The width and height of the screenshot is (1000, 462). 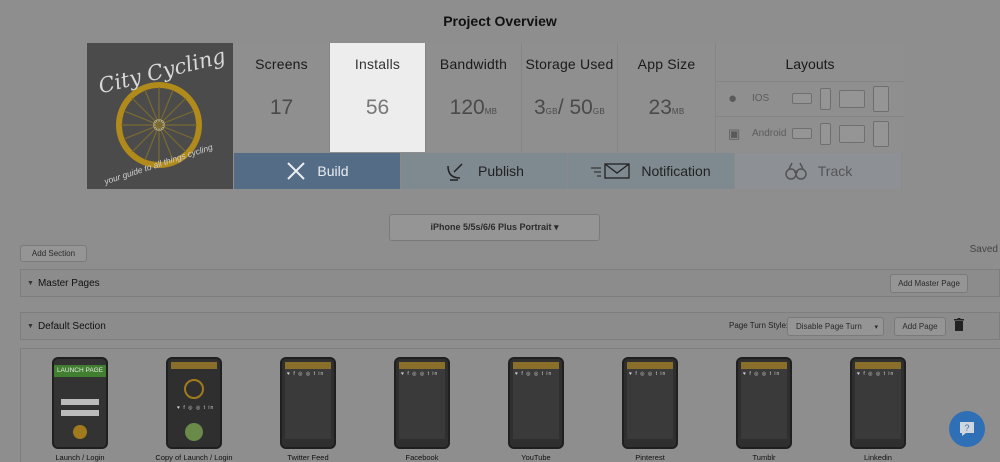 What do you see at coordinates (611, 171) in the screenshot?
I see `envelope-icon` at bounding box center [611, 171].